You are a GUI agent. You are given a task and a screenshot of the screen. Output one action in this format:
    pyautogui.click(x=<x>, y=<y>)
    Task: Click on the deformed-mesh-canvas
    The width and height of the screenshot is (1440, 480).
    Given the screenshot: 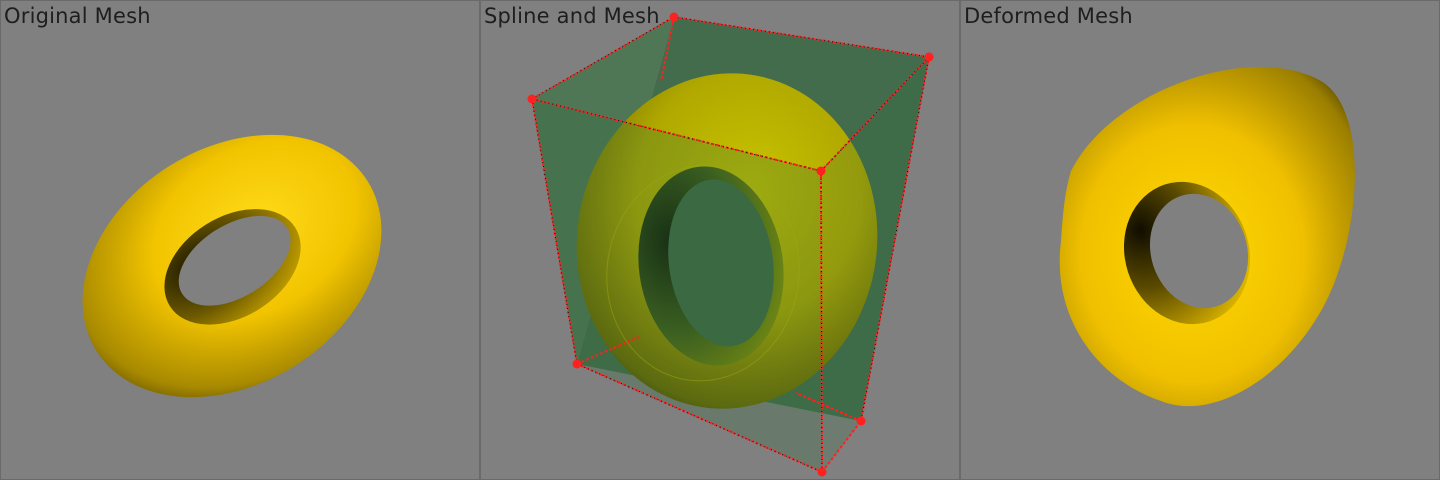 What is the action you would take?
    pyautogui.click(x=1207, y=236)
    